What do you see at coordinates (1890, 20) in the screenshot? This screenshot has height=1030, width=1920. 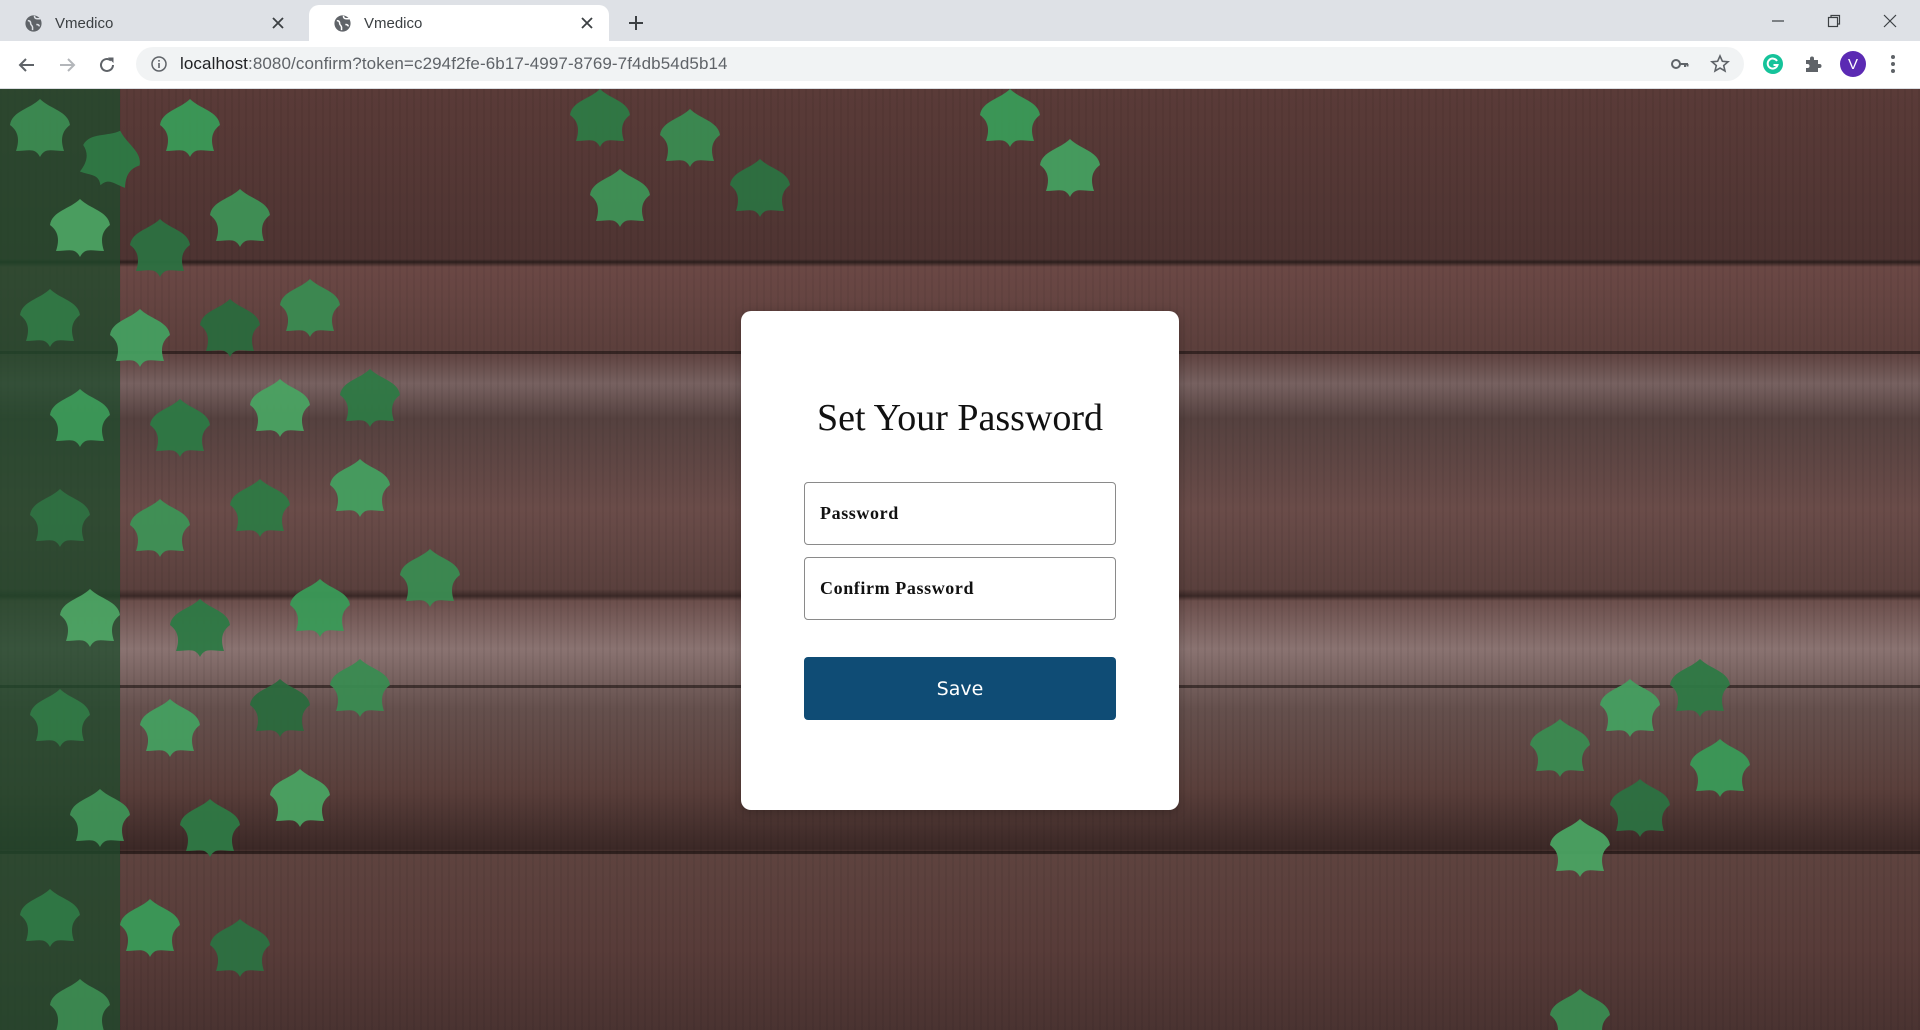 I see `window-close-icon` at bounding box center [1890, 20].